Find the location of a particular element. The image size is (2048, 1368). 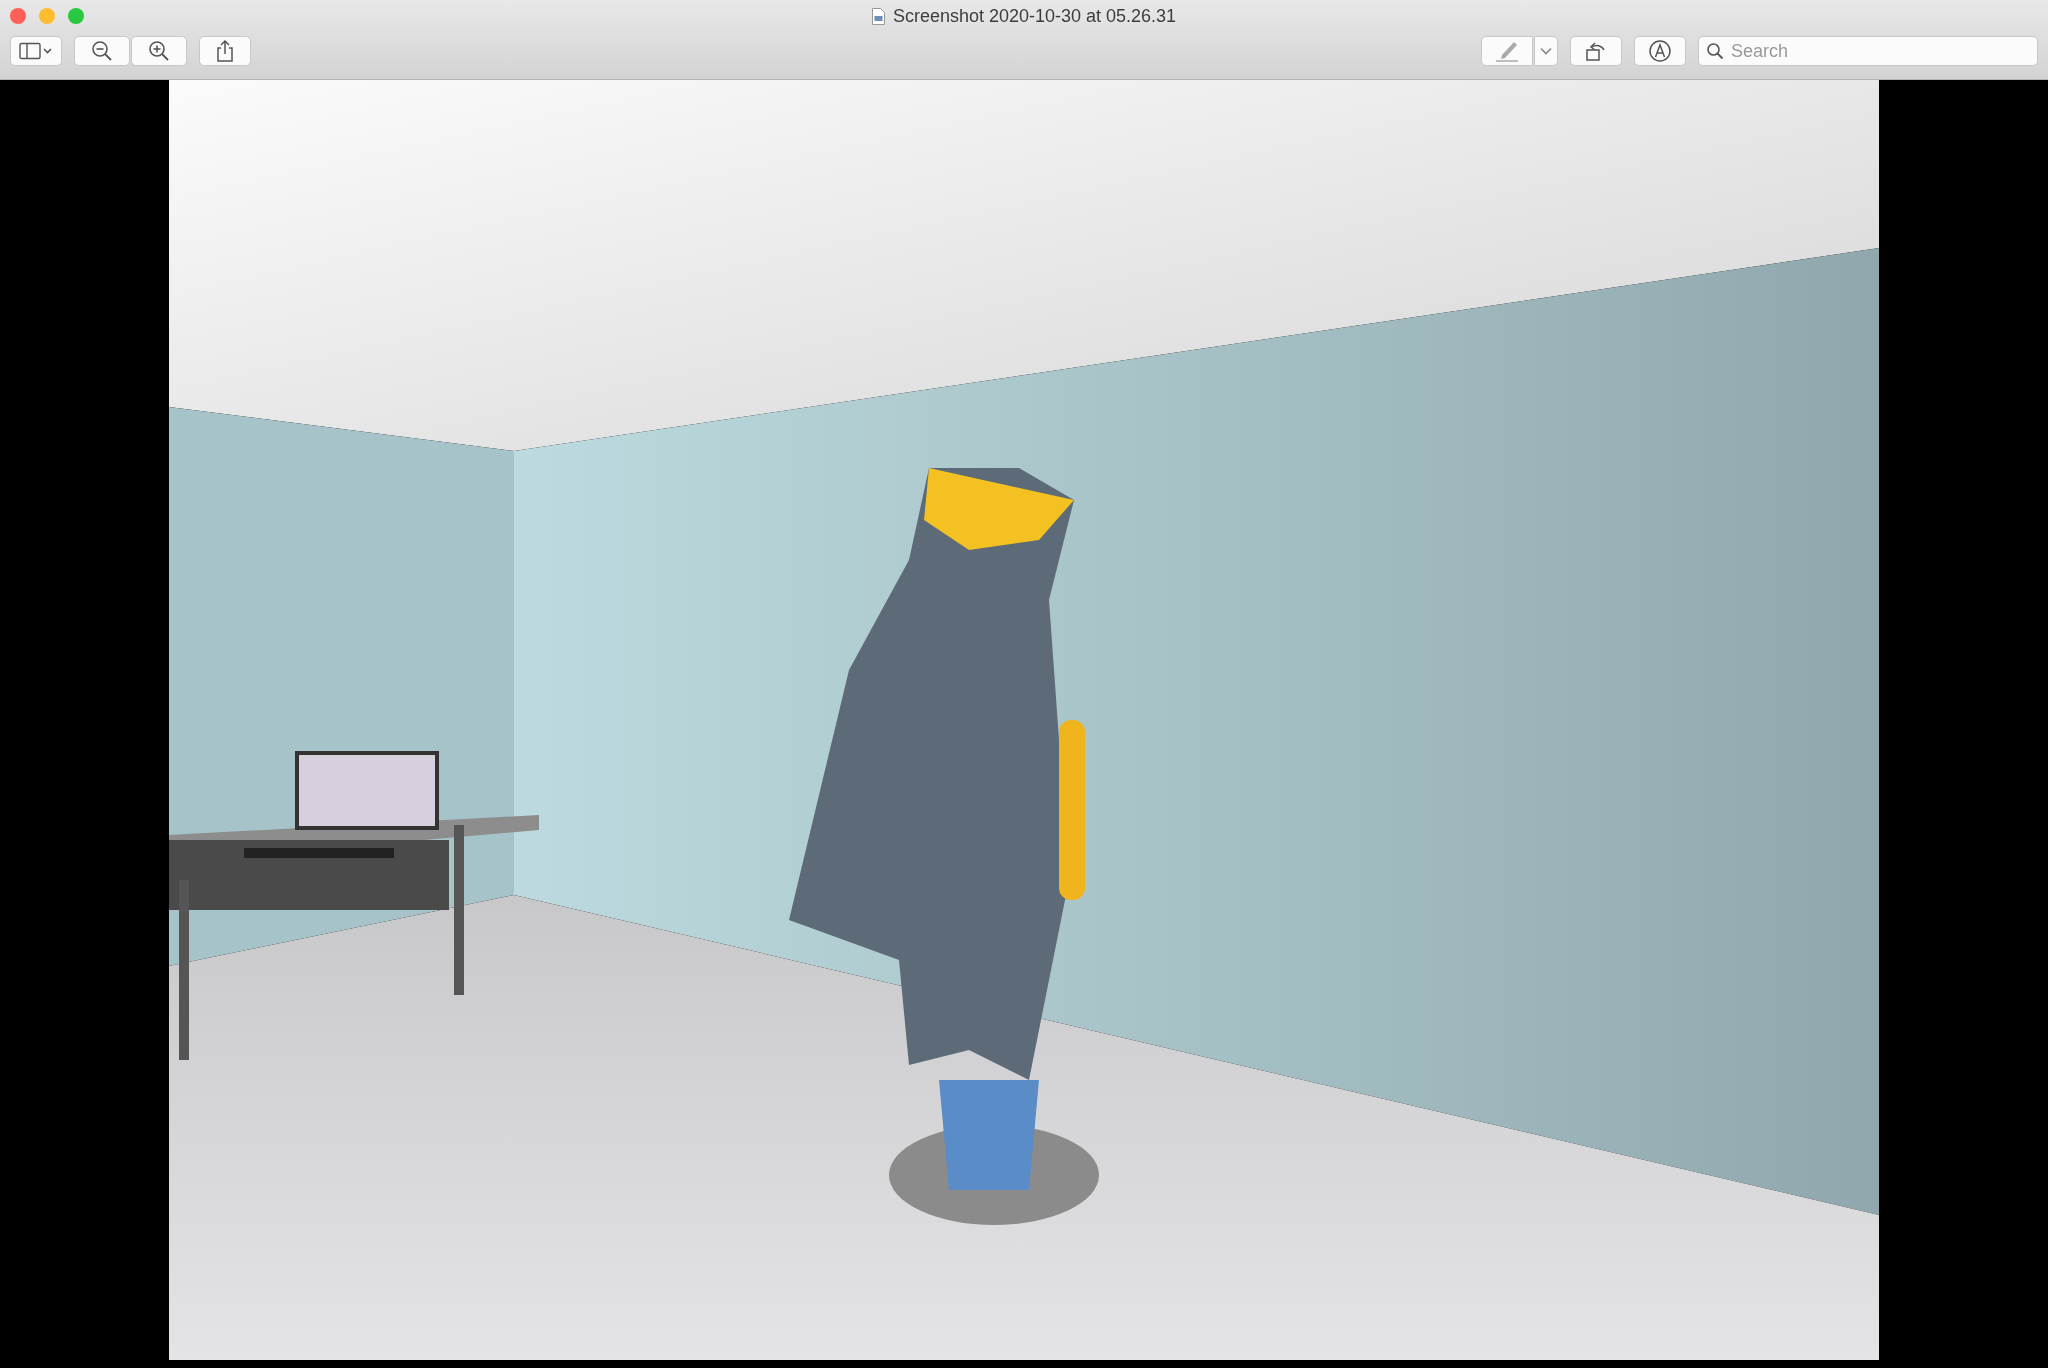

zoom-out-icon is located at coordinates (102, 51).